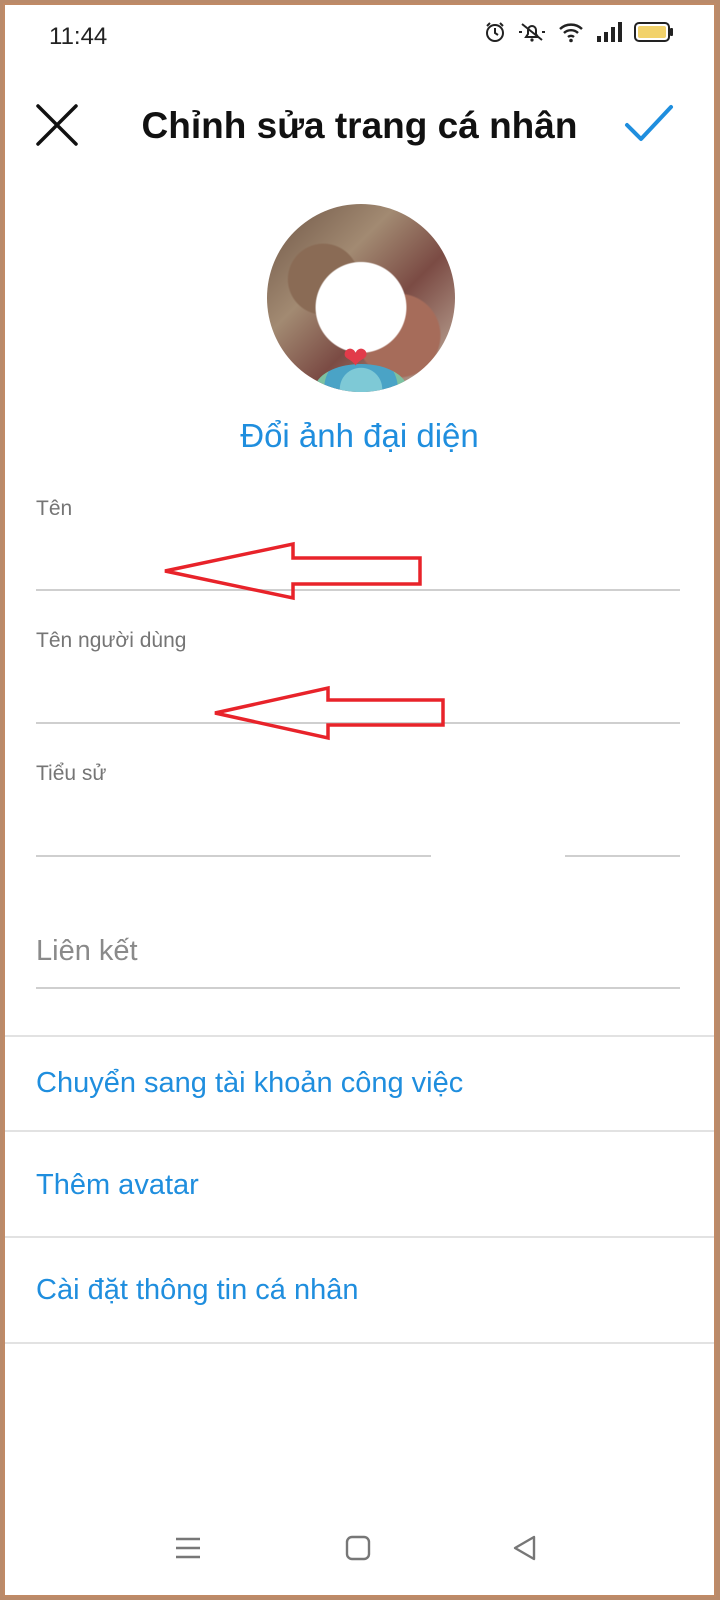 The image size is (720, 1600). I want to click on mute-icon, so click(532, 32).